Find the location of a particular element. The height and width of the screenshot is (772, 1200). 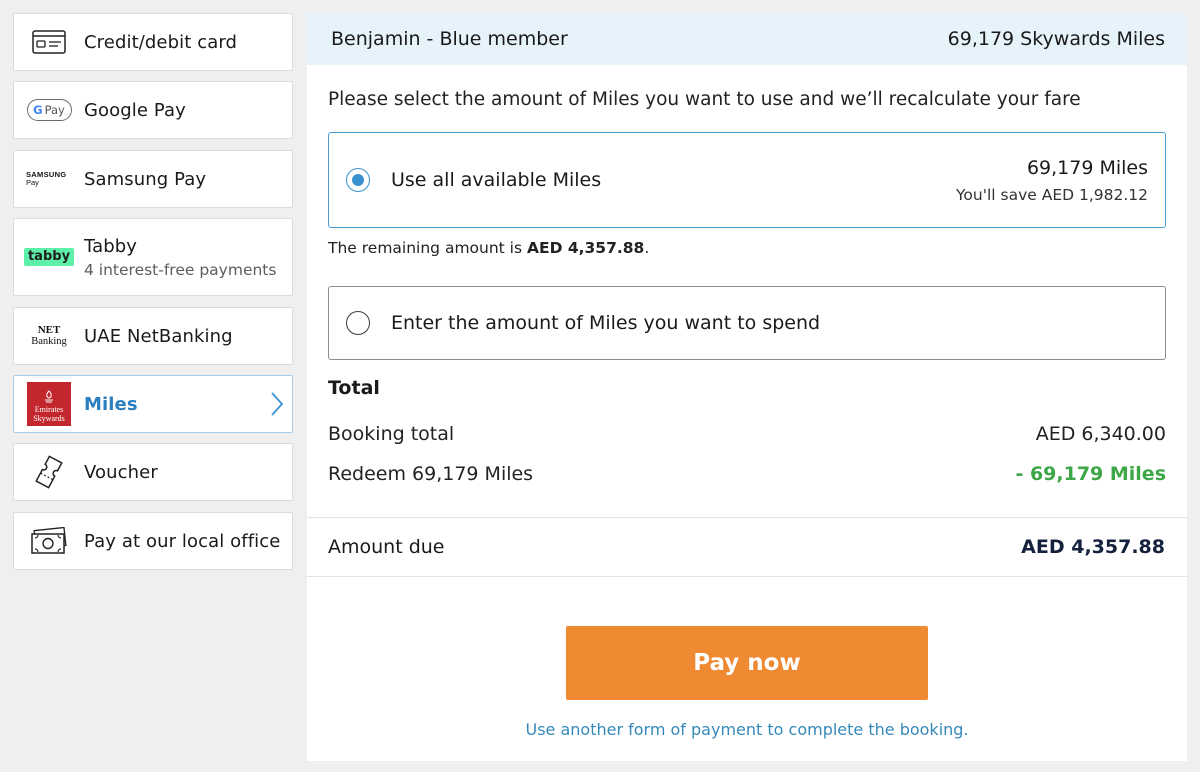

option-savings: You'll save AED 1,982.12 is located at coordinates (1051, 194).